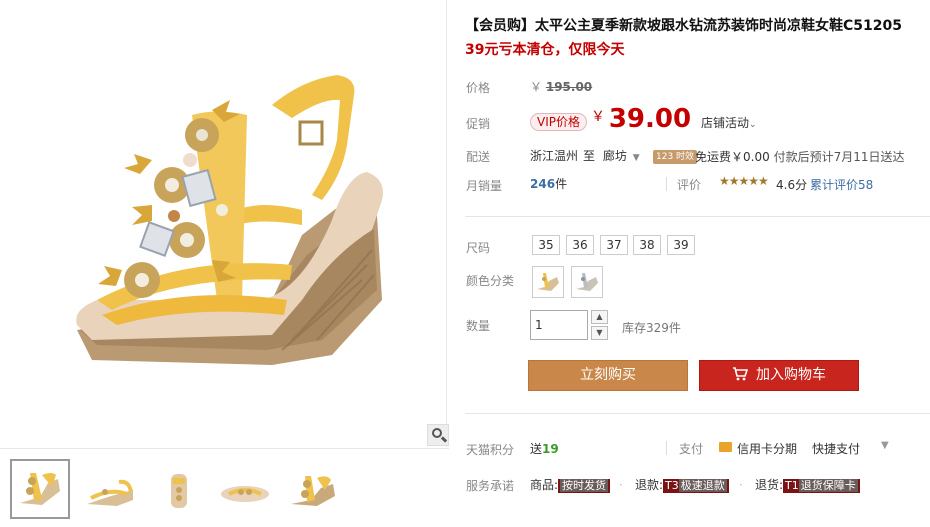  What do you see at coordinates (478, 88) in the screenshot?
I see `price-label: 价格` at bounding box center [478, 88].